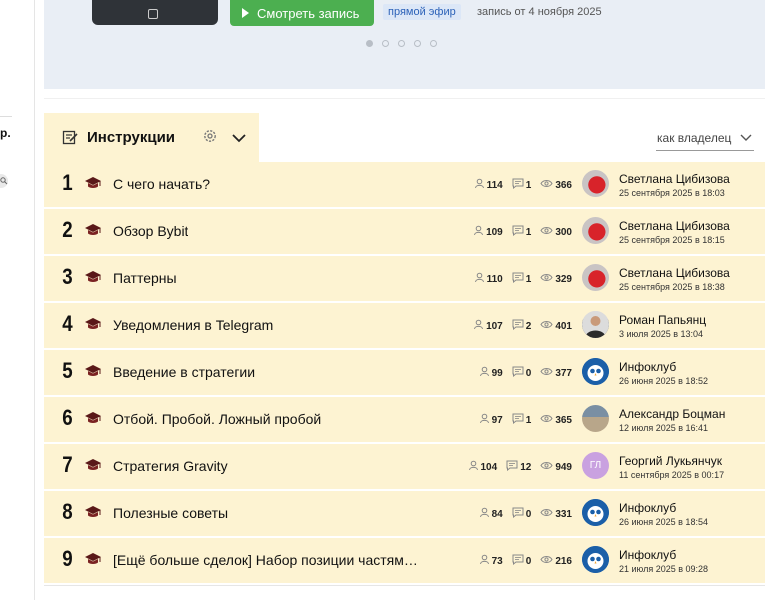 This screenshot has width=782, height=600. What do you see at coordinates (556, 514) in the screenshot?
I see `views-stat: 331` at bounding box center [556, 514].